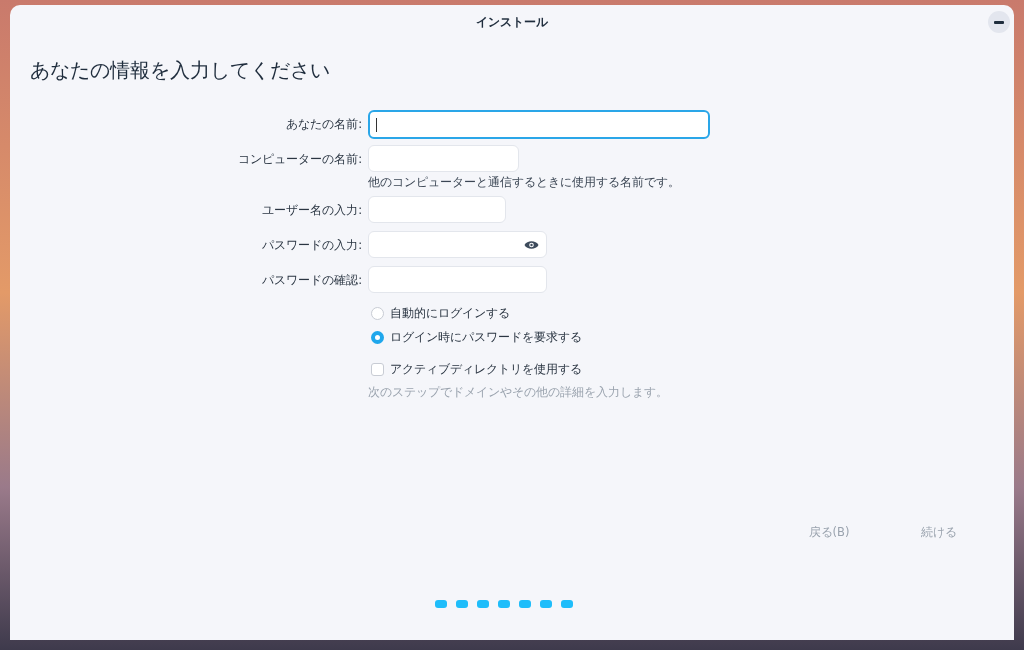 The image size is (1024, 650). What do you see at coordinates (311, 280) in the screenshot?
I see `field-label: パスワードの確認:` at bounding box center [311, 280].